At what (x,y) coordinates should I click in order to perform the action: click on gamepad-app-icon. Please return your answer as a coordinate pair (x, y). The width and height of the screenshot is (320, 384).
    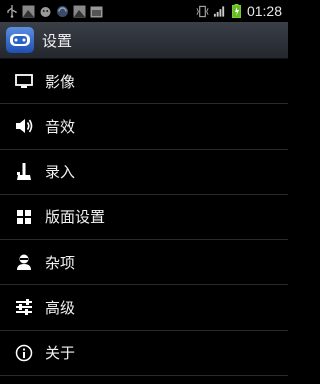
    Looking at the image, I should click on (20, 40).